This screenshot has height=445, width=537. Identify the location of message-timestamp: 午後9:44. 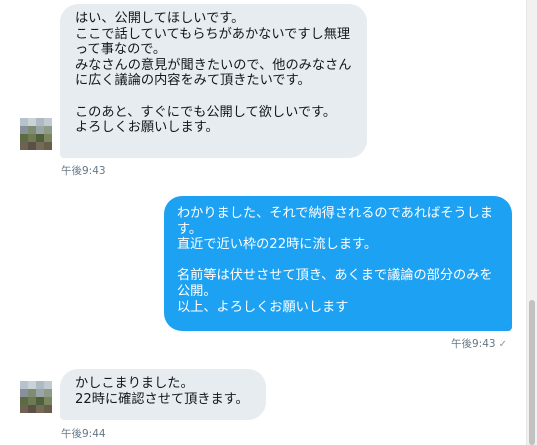
(83, 434).